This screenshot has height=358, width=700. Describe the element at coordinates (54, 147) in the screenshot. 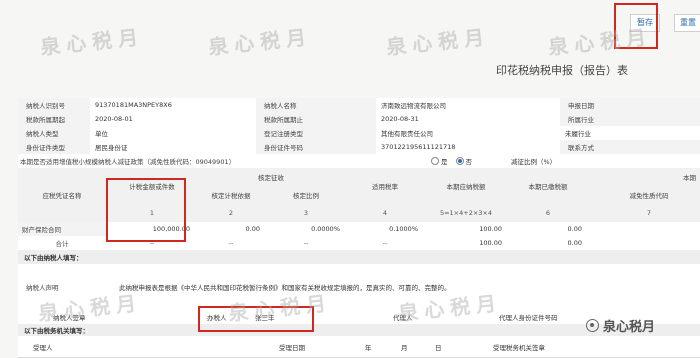

I see `id-type-label: 身份证件类型` at that location.